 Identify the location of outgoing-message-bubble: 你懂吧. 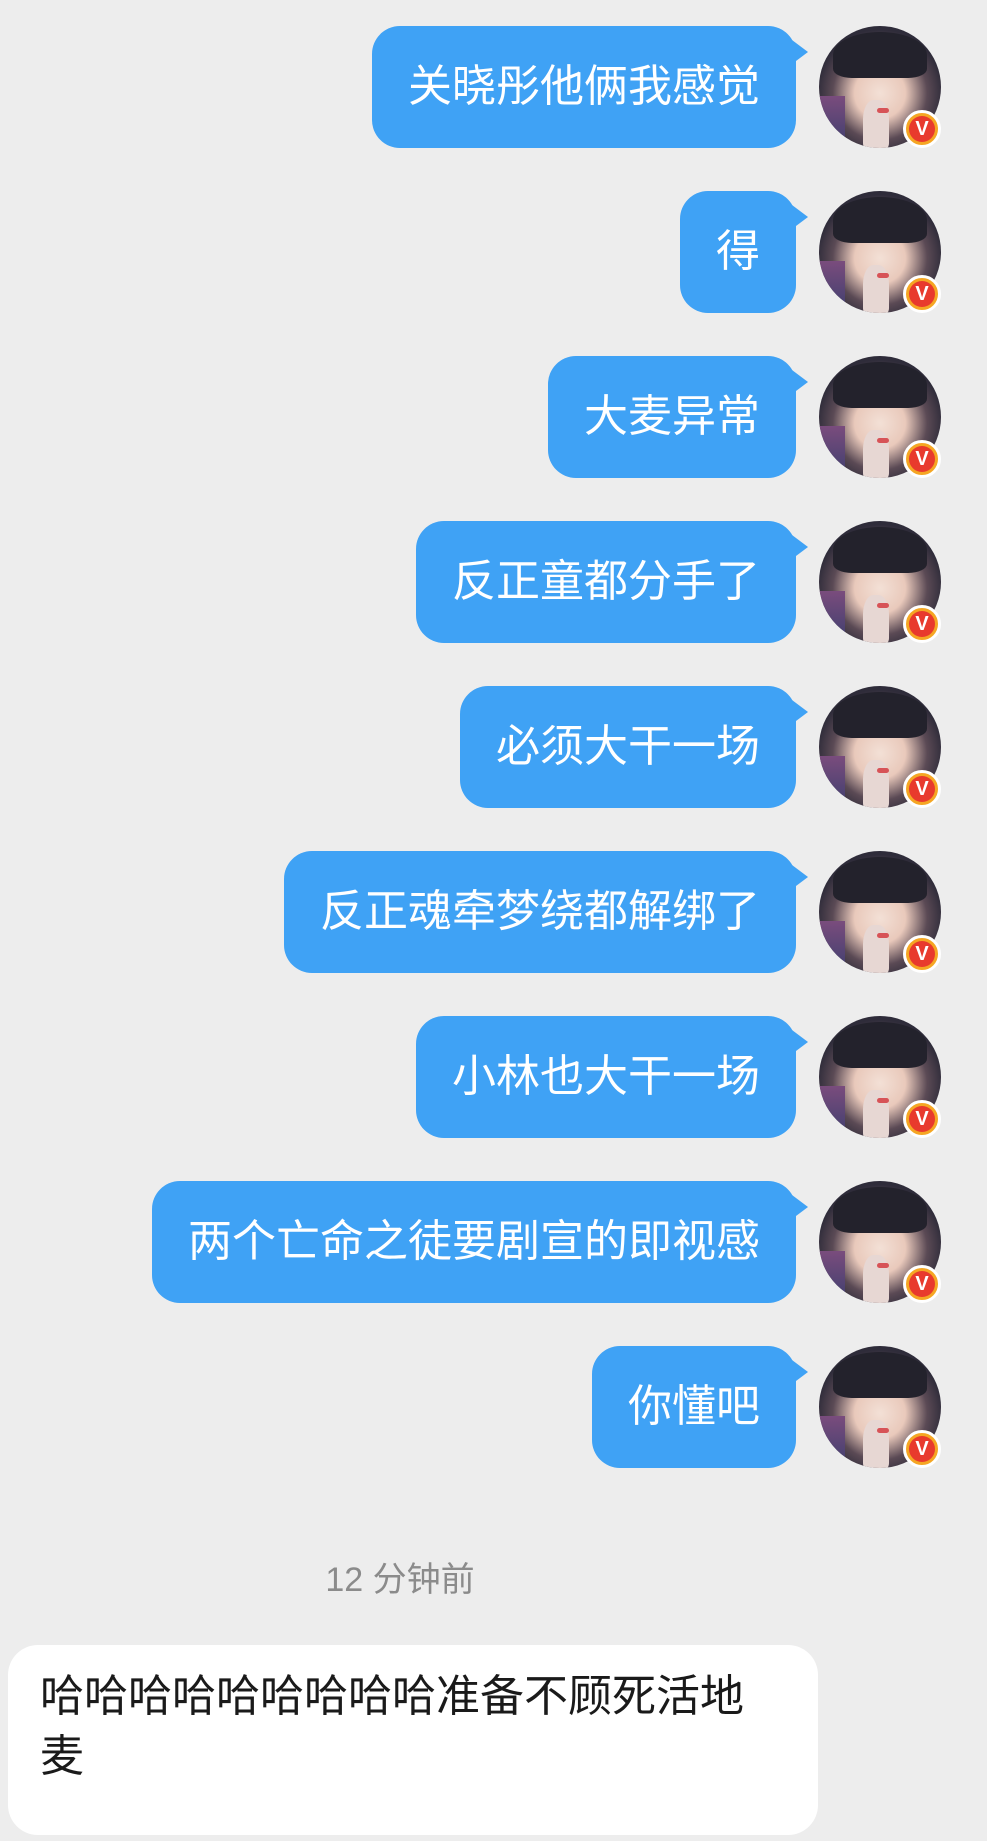
(700, 1407).